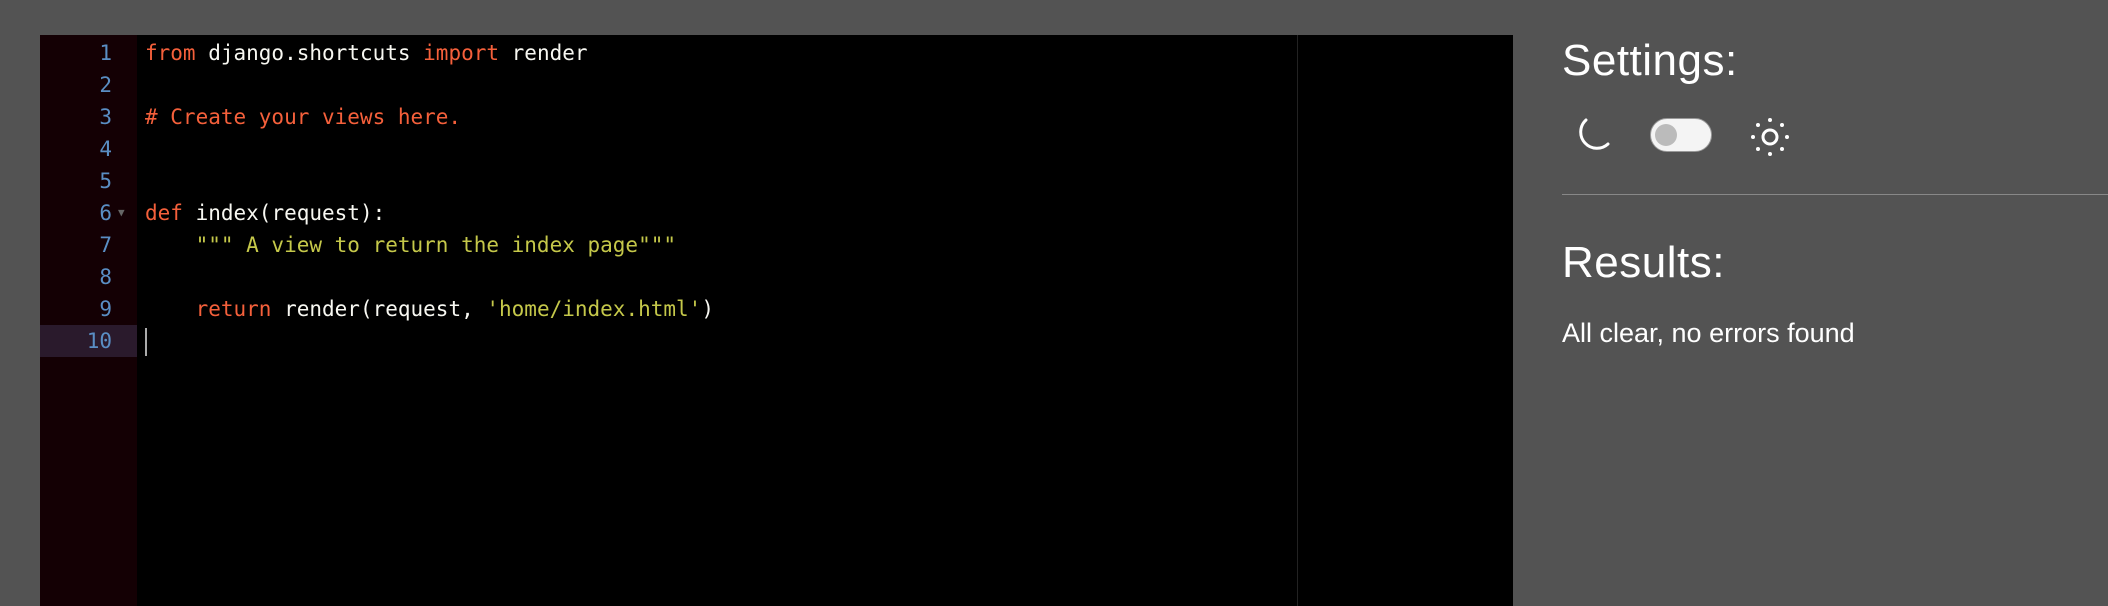 This screenshot has width=2108, height=606. What do you see at coordinates (1650, 60) in the screenshot?
I see `settings-title: Settings:` at bounding box center [1650, 60].